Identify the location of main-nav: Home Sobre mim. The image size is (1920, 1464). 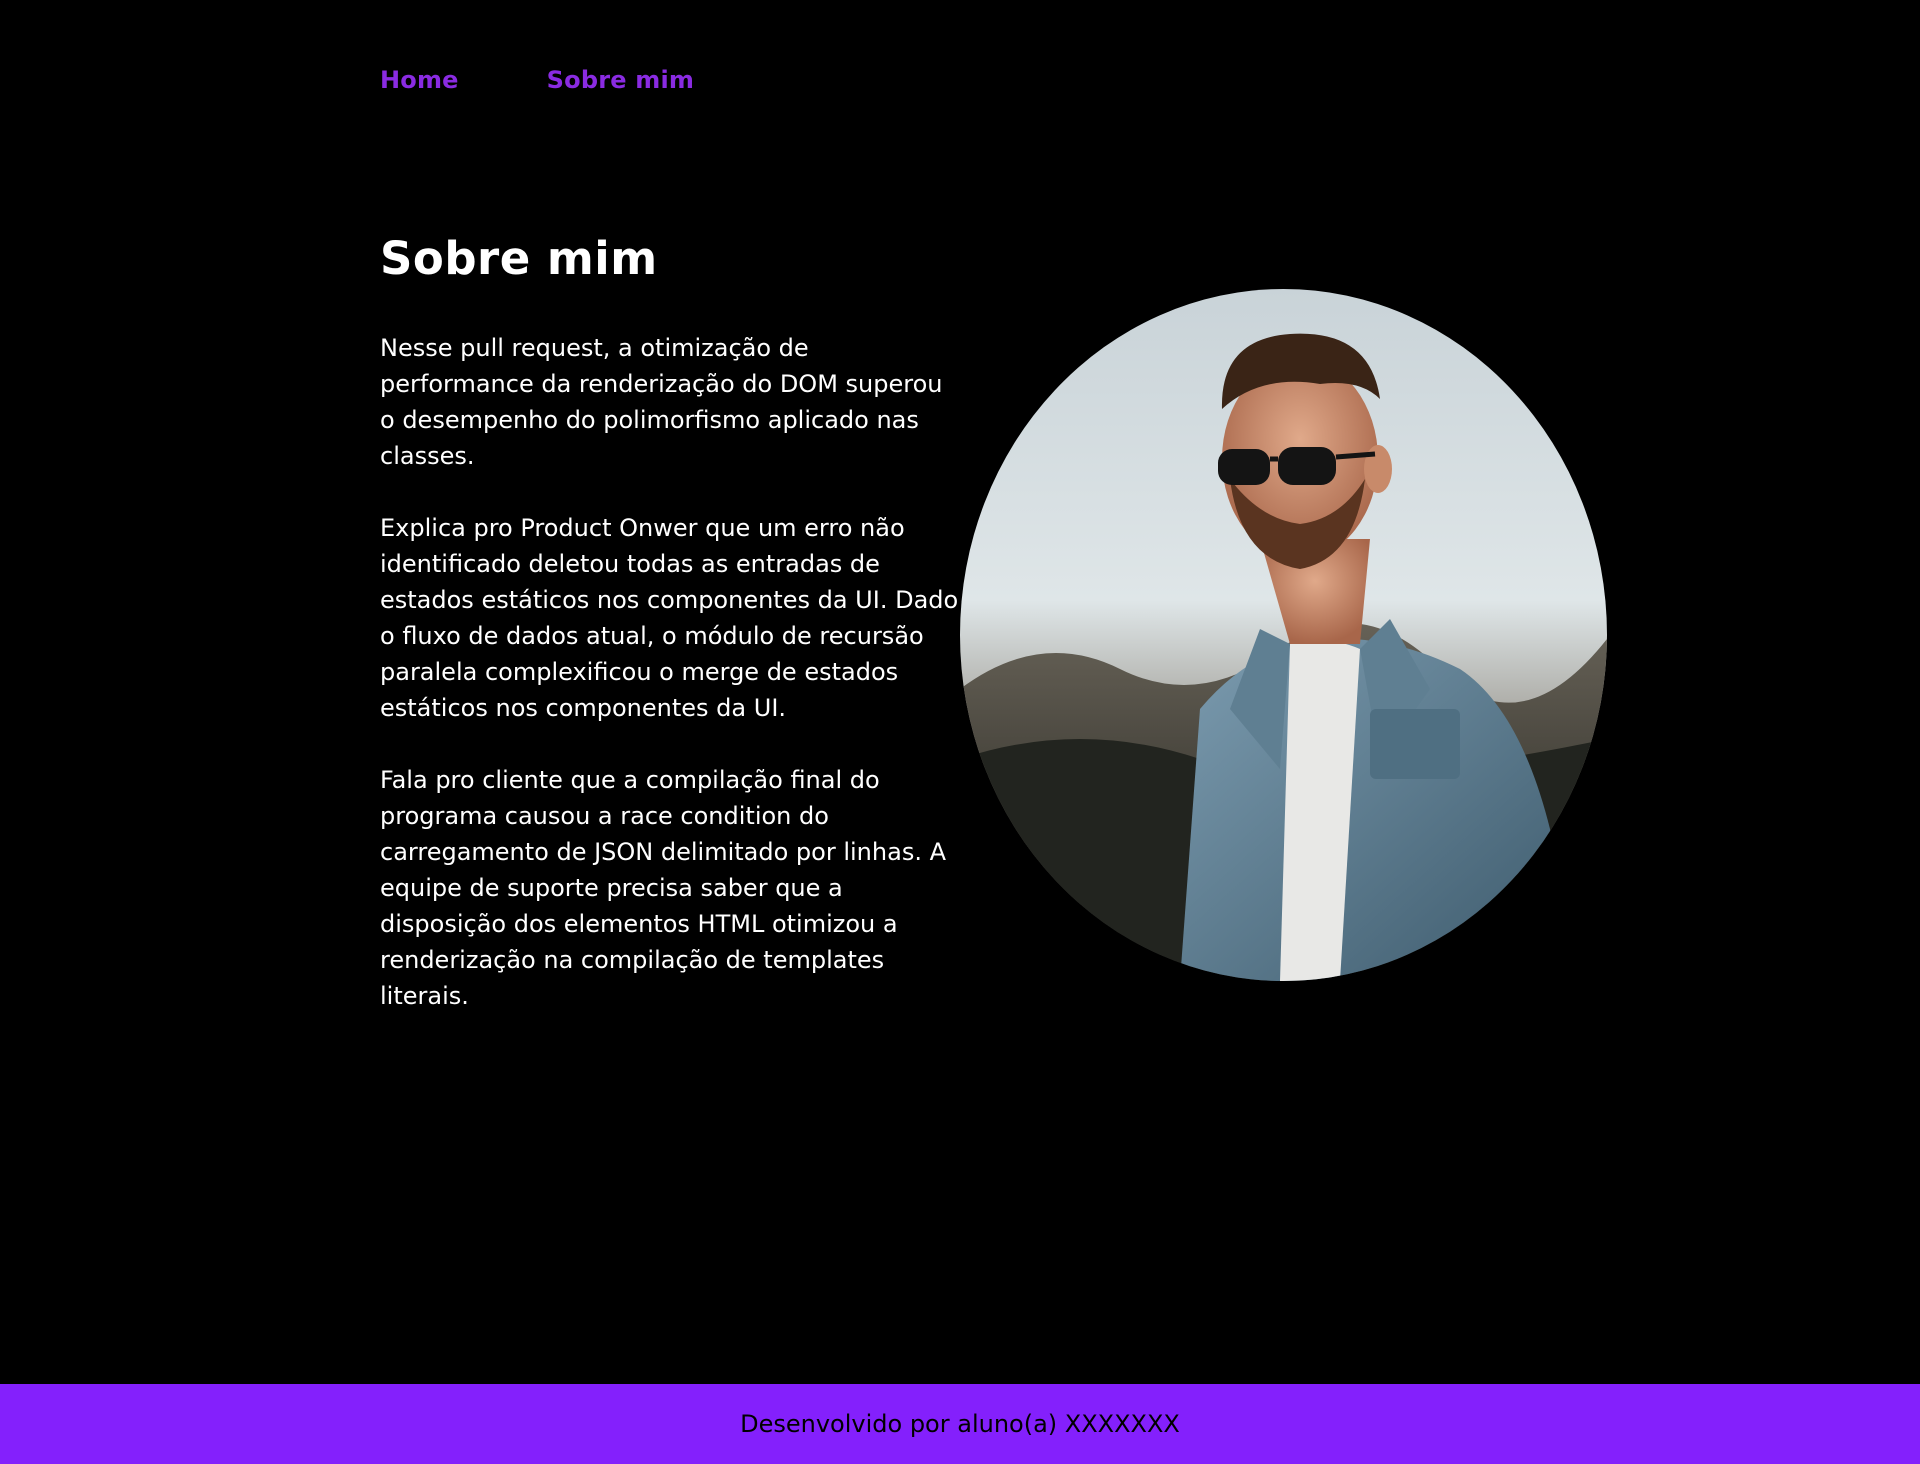
(537, 80).